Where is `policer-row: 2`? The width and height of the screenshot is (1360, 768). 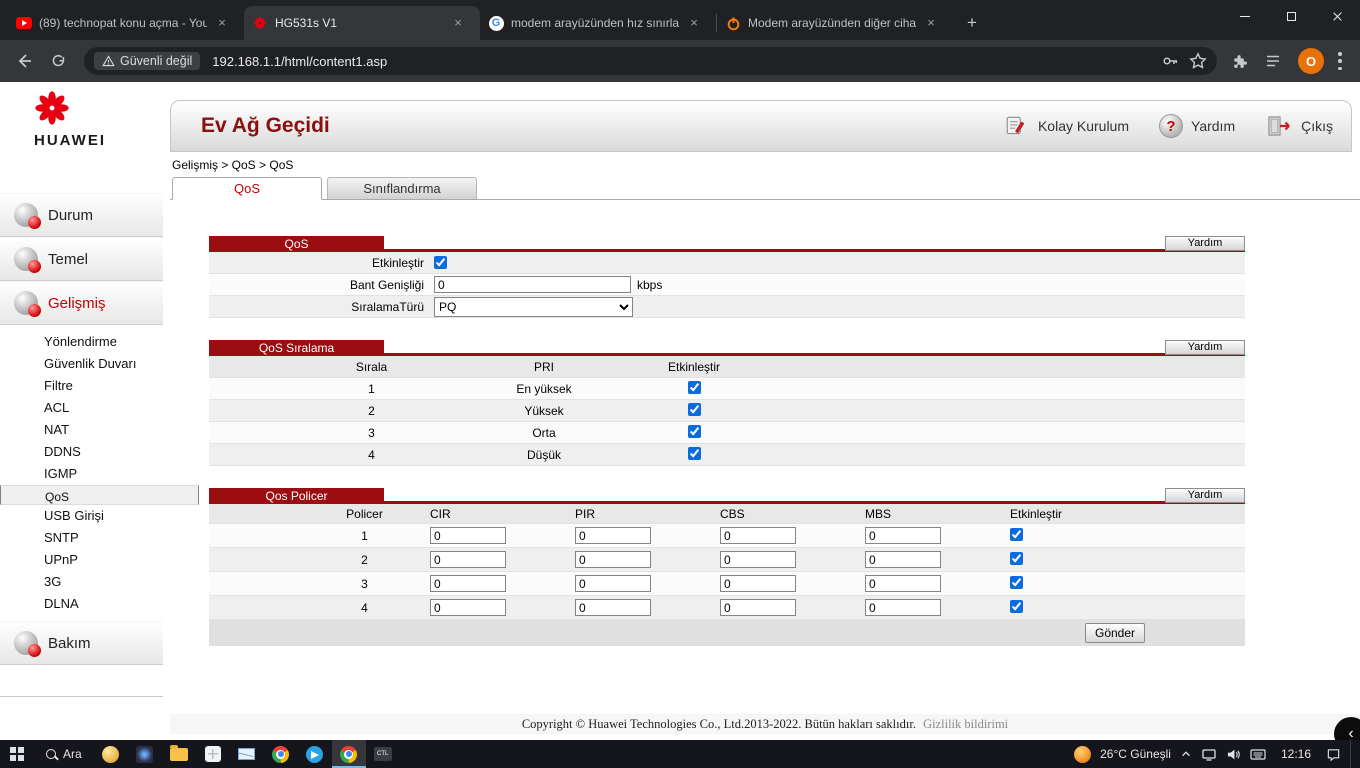 policer-row: 2 is located at coordinates (727, 560).